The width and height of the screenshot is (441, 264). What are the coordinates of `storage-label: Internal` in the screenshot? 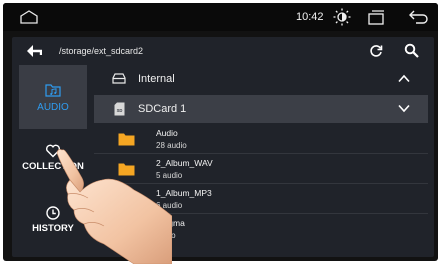 It's located at (156, 79).